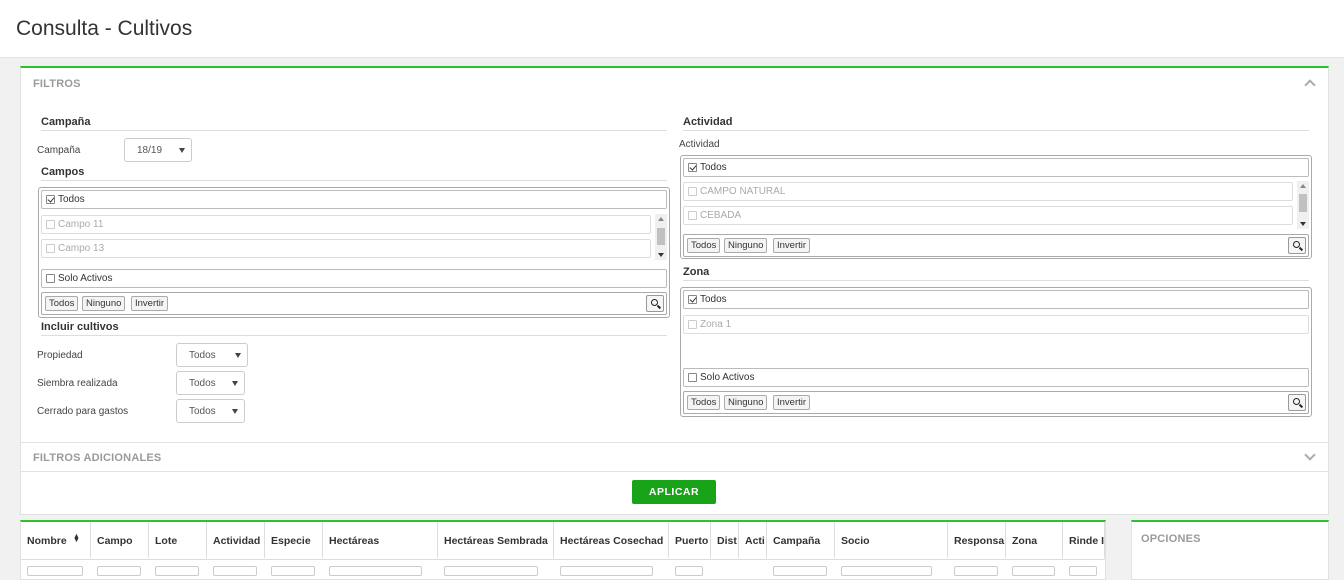 The width and height of the screenshot is (1344, 580). I want to click on zona-item-todos: Todos, so click(996, 299).